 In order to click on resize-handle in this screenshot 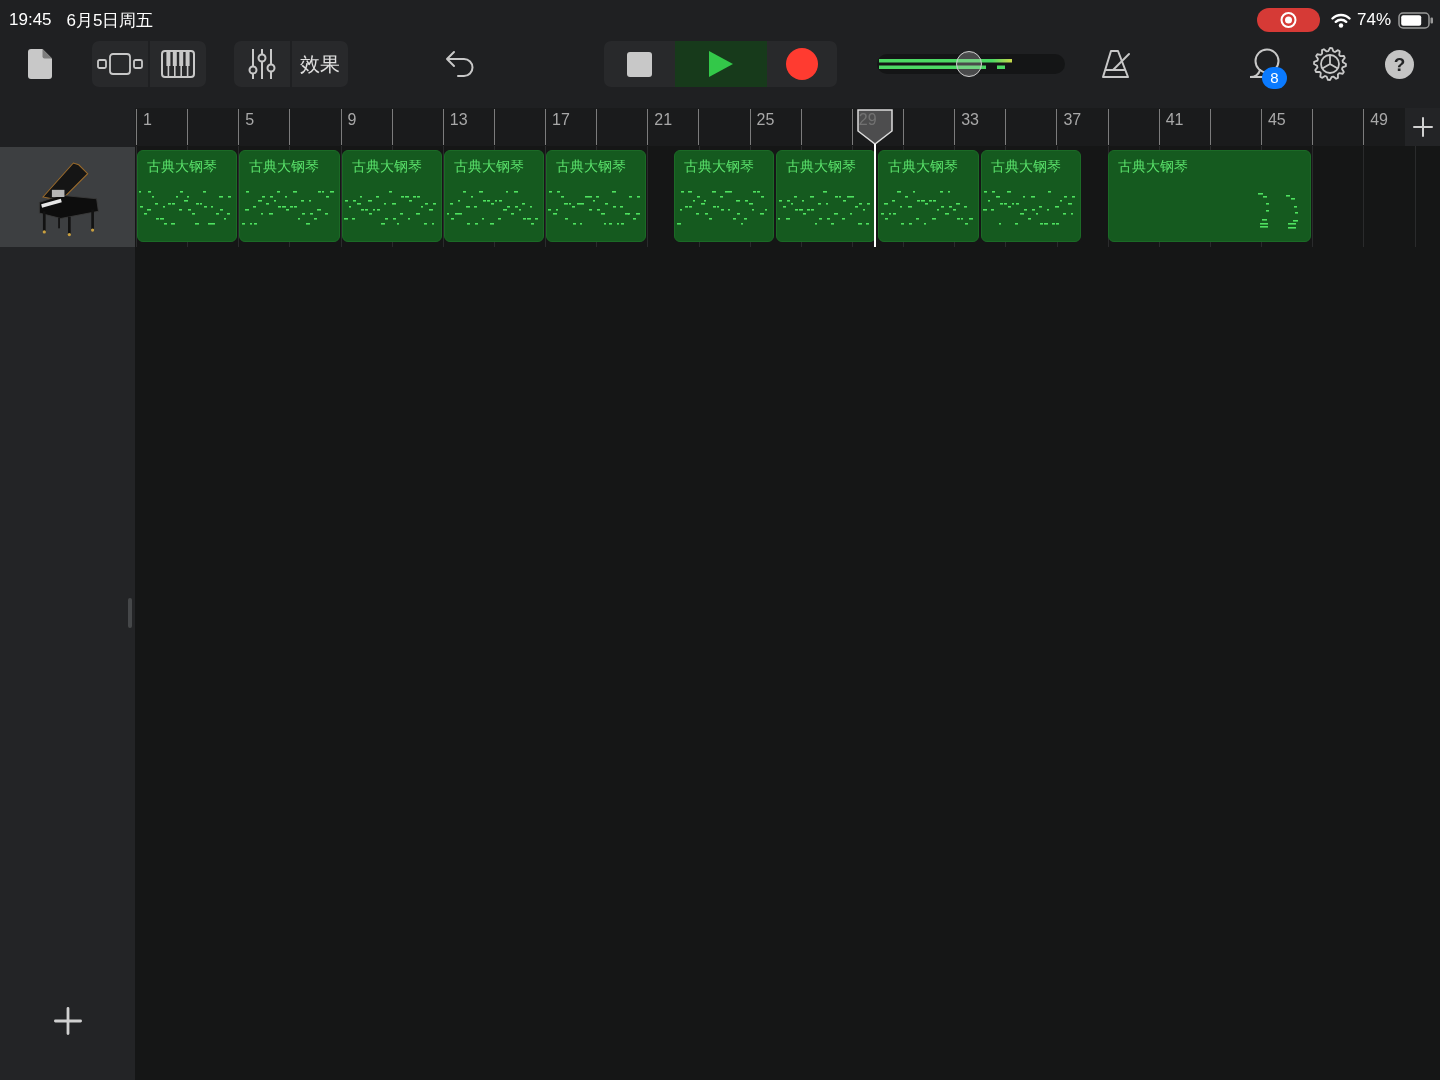, I will do `click(130, 613)`.